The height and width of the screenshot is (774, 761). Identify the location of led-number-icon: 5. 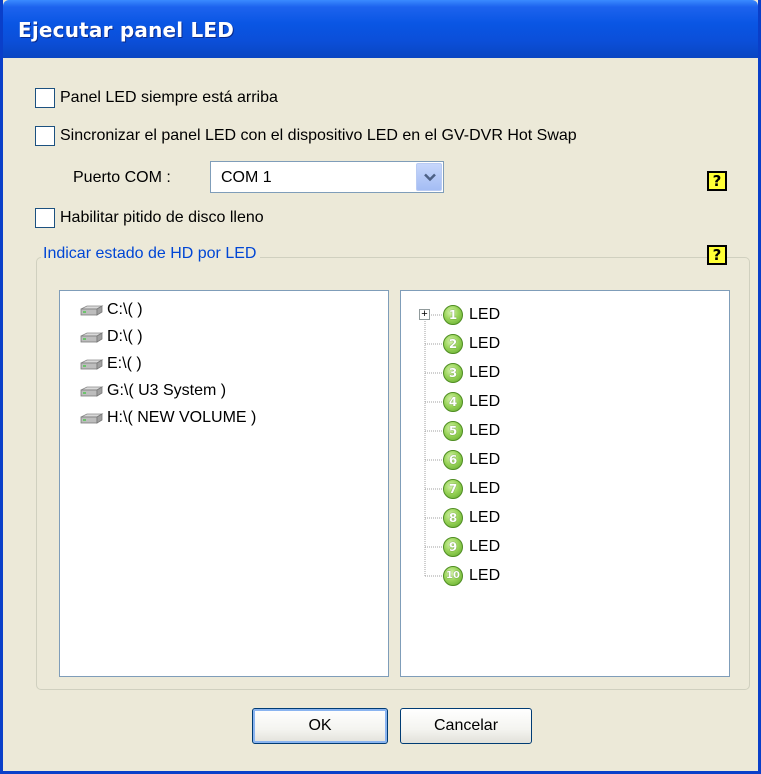
(453, 431).